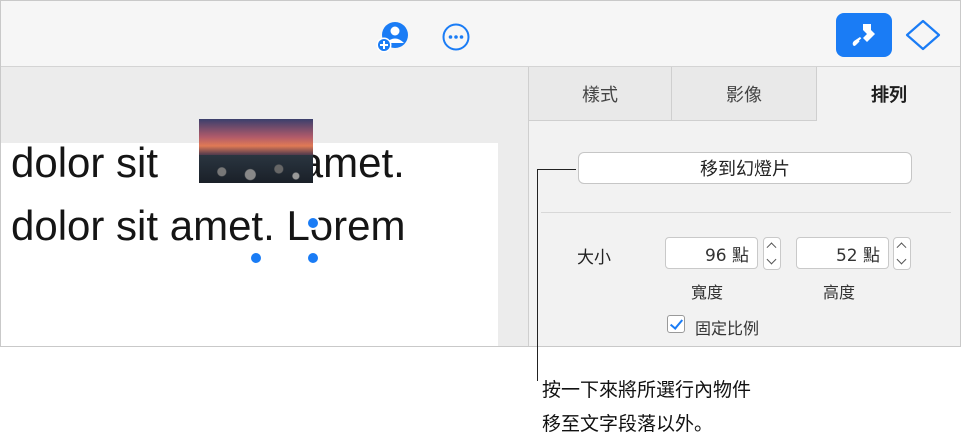  What do you see at coordinates (313, 223) in the screenshot?
I see `selection-handle-top-right` at bounding box center [313, 223].